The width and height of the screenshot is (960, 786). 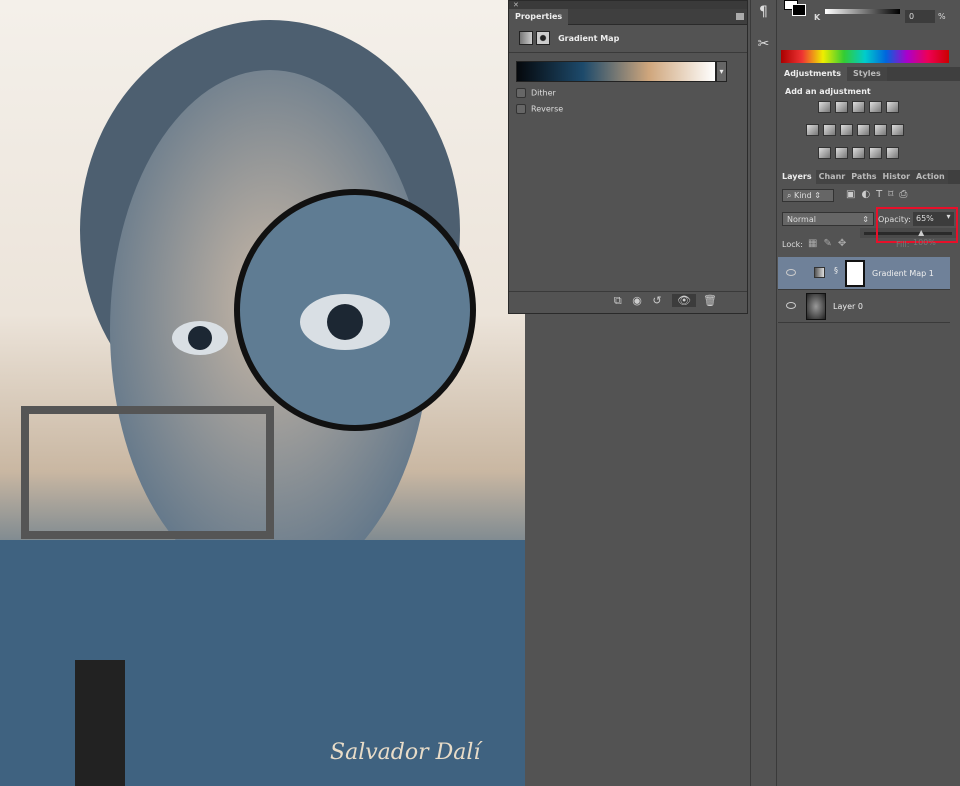 I want to click on blend-mode-select: Normal ⇕, so click(x=828, y=219).